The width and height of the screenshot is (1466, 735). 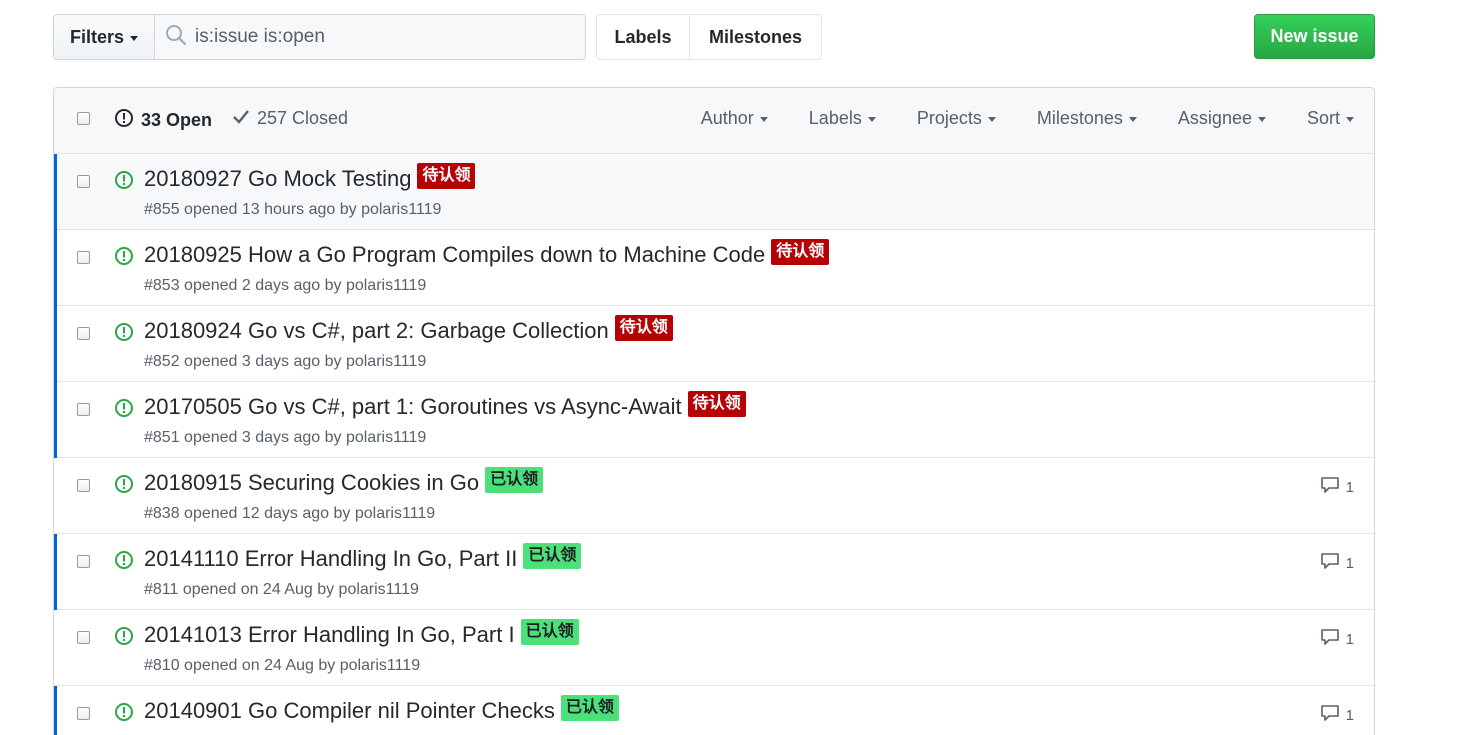 I want to click on projects-filter: Projects, so click(x=956, y=118).